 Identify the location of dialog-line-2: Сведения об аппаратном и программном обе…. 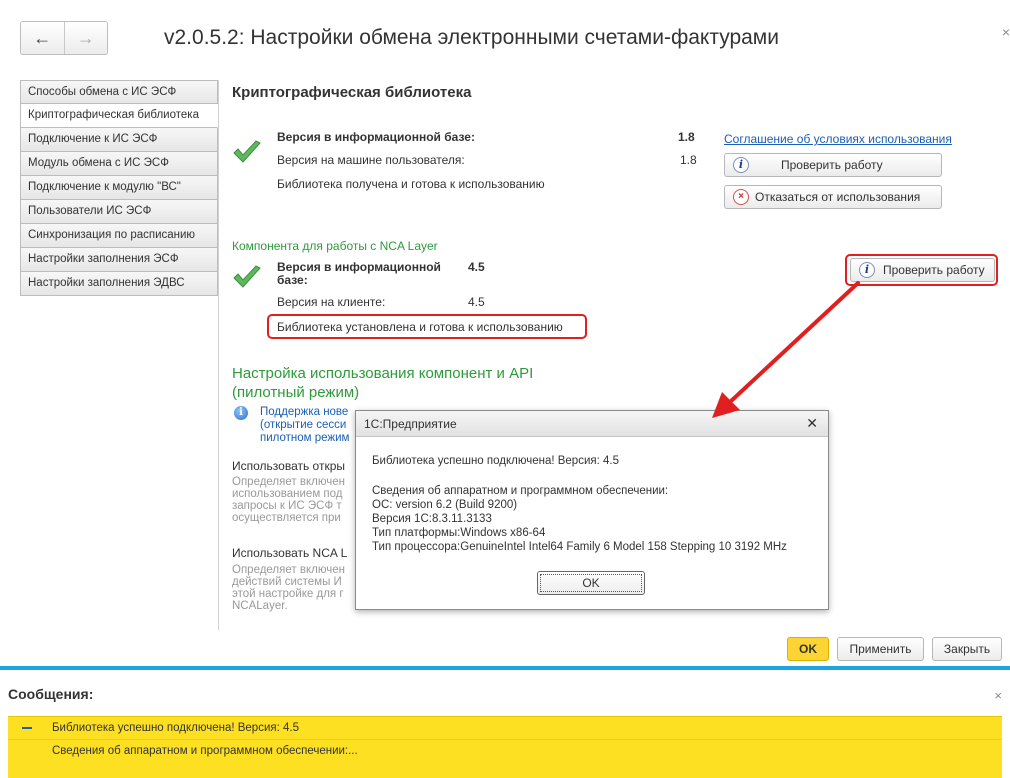
(520, 491).